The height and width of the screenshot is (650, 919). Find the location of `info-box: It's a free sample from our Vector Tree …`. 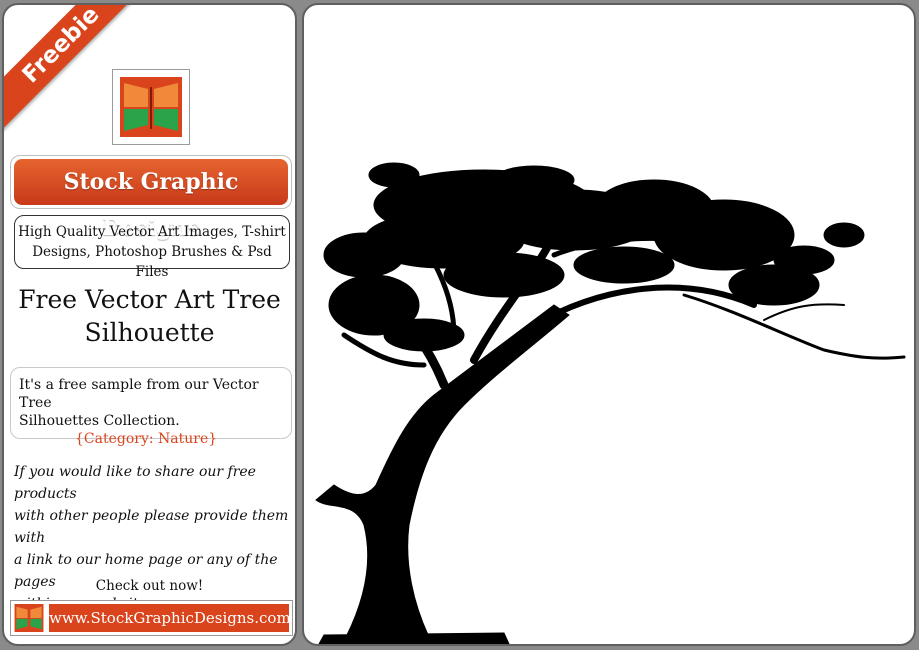

info-box: It's a free sample from our Vector Tree … is located at coordinates (151, 407).